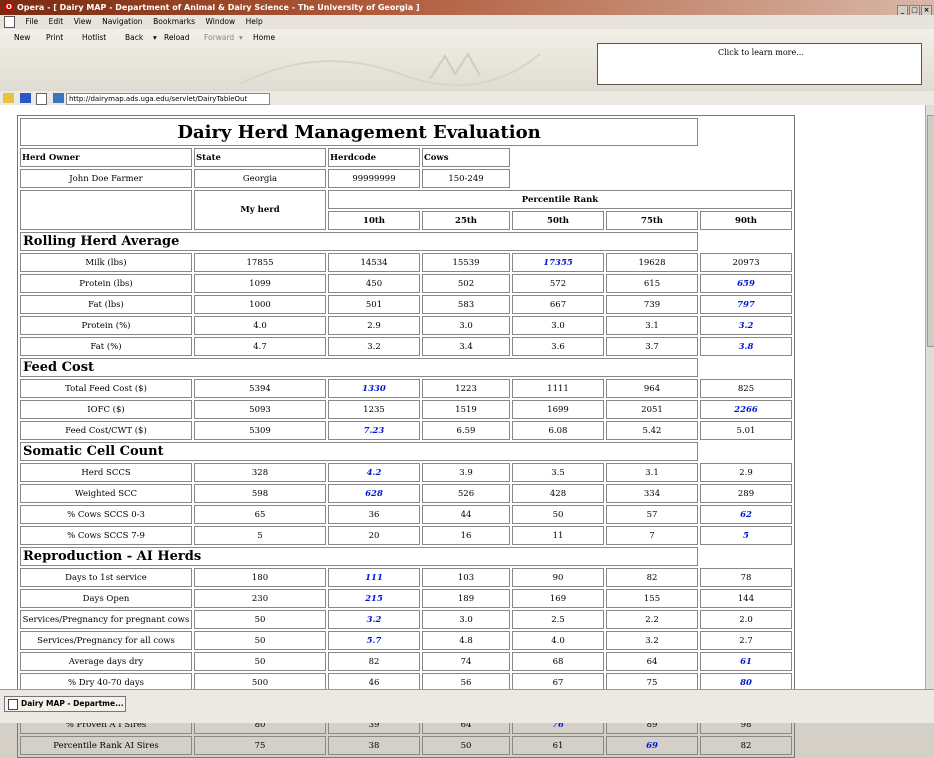 This screenshot has height=758, width=934. I want to click on percentile-value: 797, so click(746, 304).